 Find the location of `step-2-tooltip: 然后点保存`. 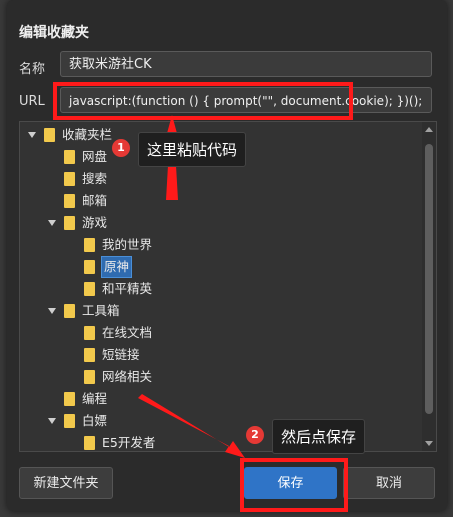

step-2-tooltip: 然后点保存 is located at coordinates (319, 436).